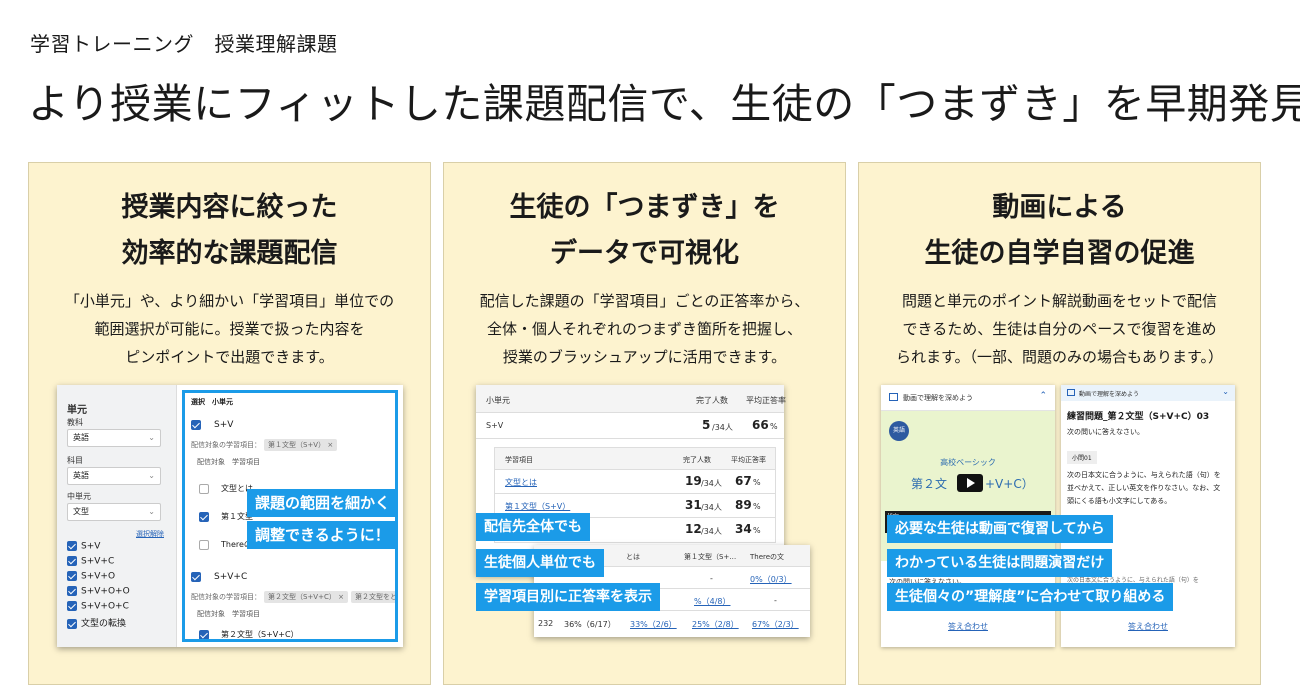 This screenshot has height=698, width=1300. What do you see at coordinates (644, 253) in the screenshot?
I see `card-title-line: データで可視化` at bounding box center [644, 253].